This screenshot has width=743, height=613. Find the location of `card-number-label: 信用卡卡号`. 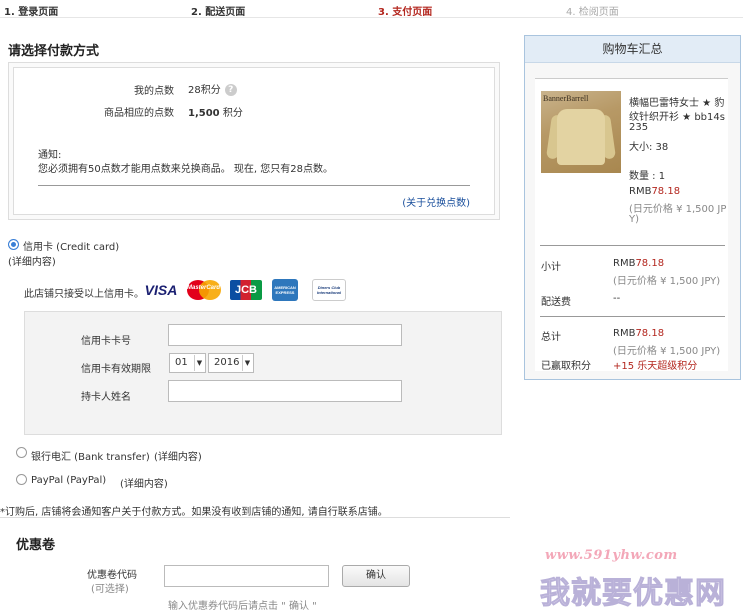

card-number-label: 信用卡卡号 is located at coordinates (106, 341).